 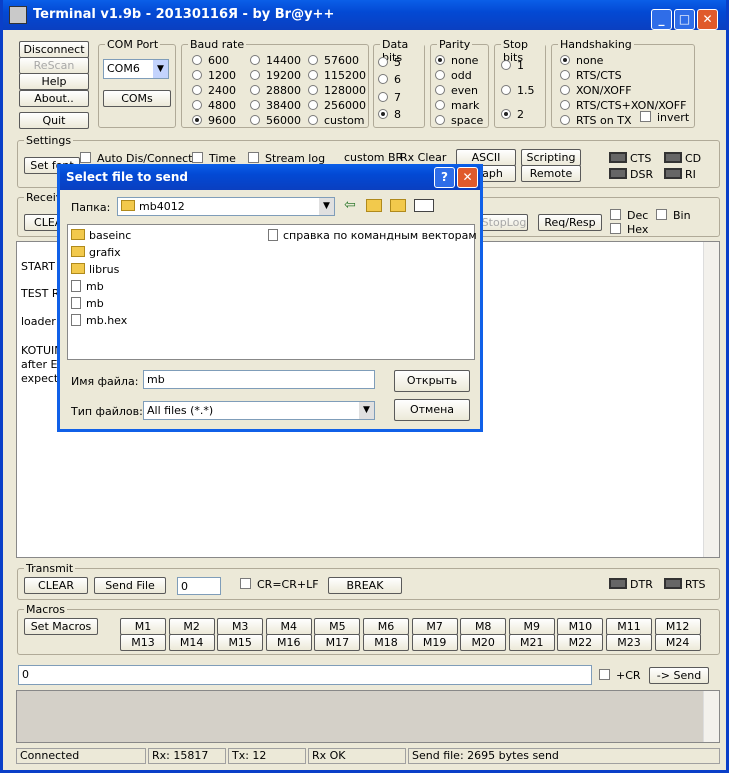 What do you see at coordinates (434, 642) in the screenshot?
I see `macro-button-m19: M19` at bounding box center [434, 642].